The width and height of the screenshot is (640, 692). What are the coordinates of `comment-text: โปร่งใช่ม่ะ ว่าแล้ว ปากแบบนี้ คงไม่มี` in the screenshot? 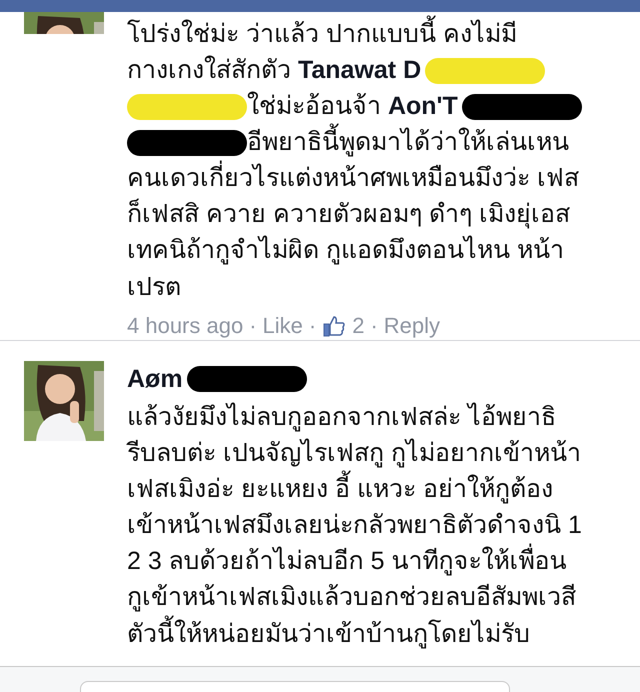 It's located at (322, 34).